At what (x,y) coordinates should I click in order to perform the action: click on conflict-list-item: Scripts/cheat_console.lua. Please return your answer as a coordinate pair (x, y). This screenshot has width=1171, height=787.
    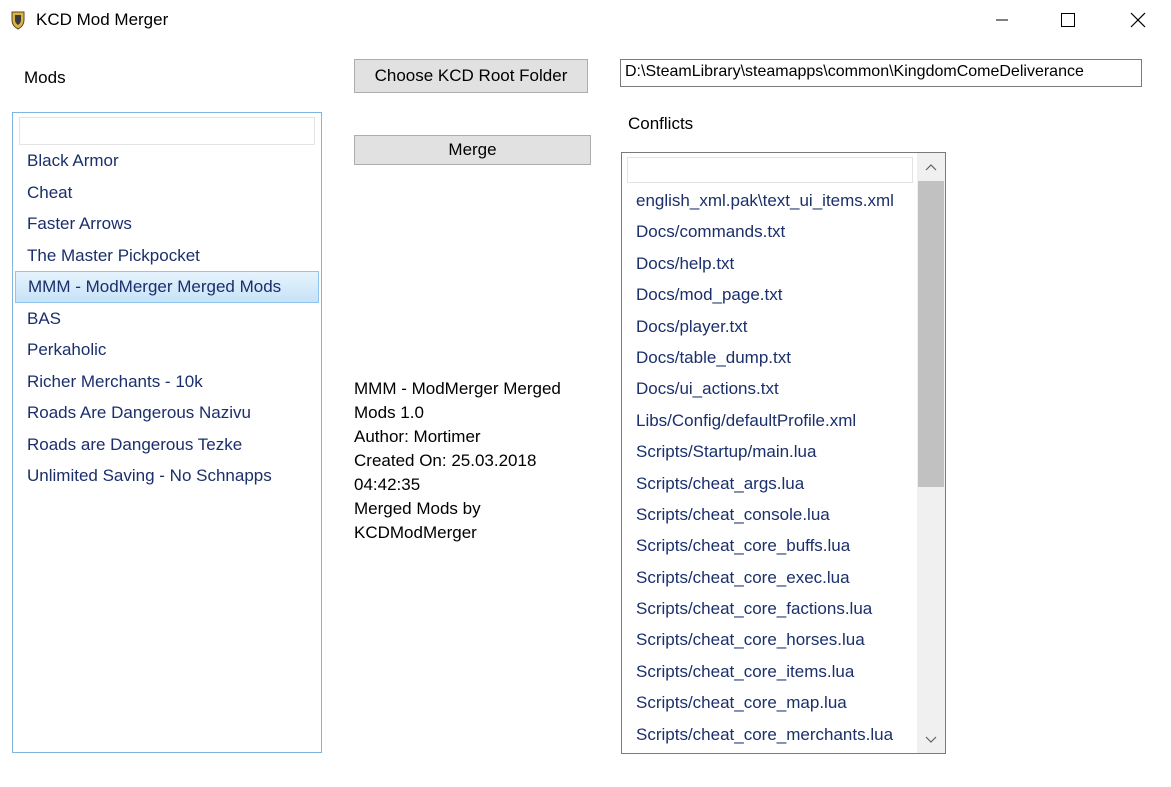
    Looking at the image, I should click on (769, 514).